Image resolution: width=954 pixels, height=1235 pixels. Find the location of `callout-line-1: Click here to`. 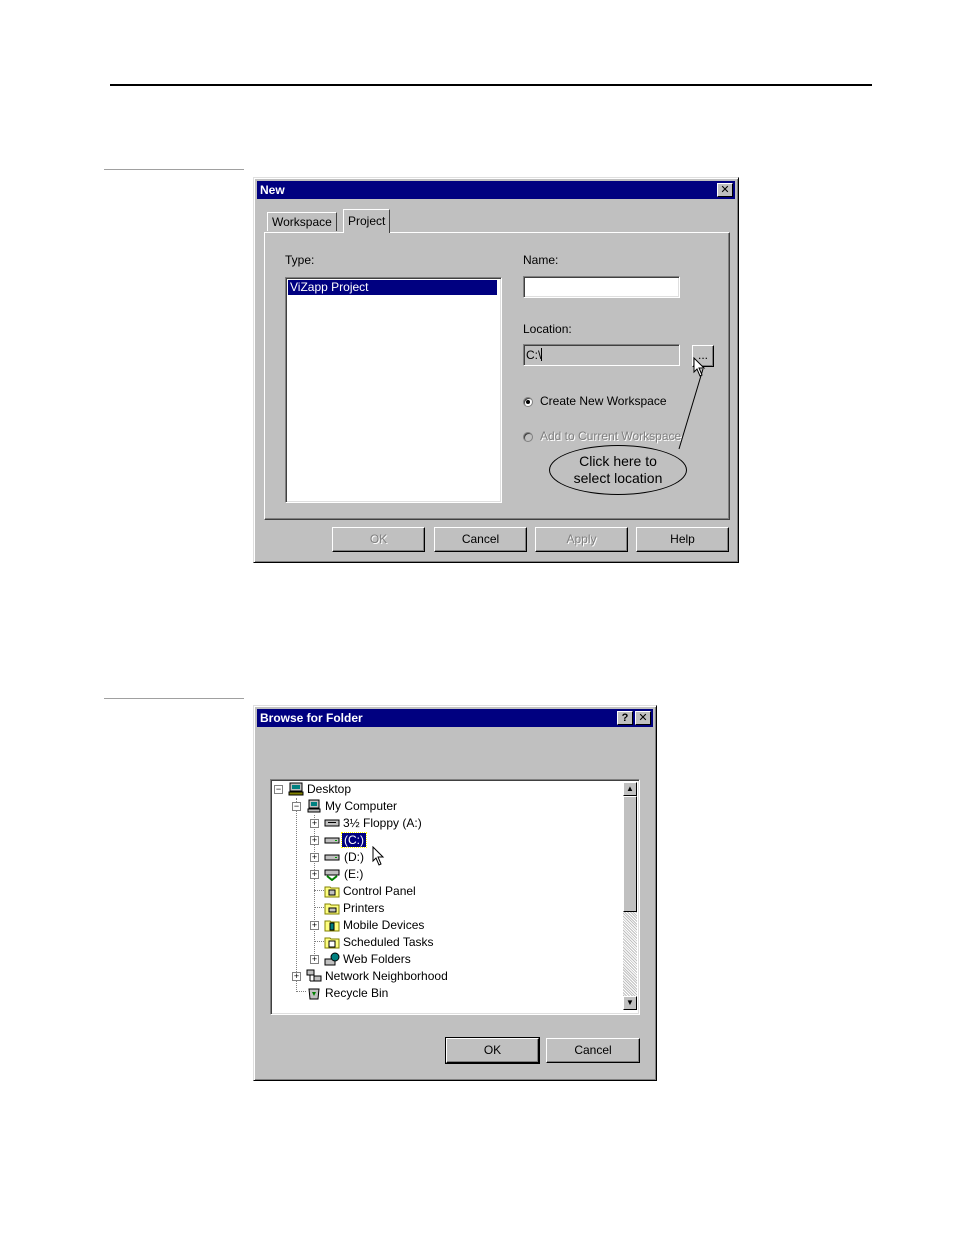

callout-line-1: Click here to is located at coordinates (618, 461).